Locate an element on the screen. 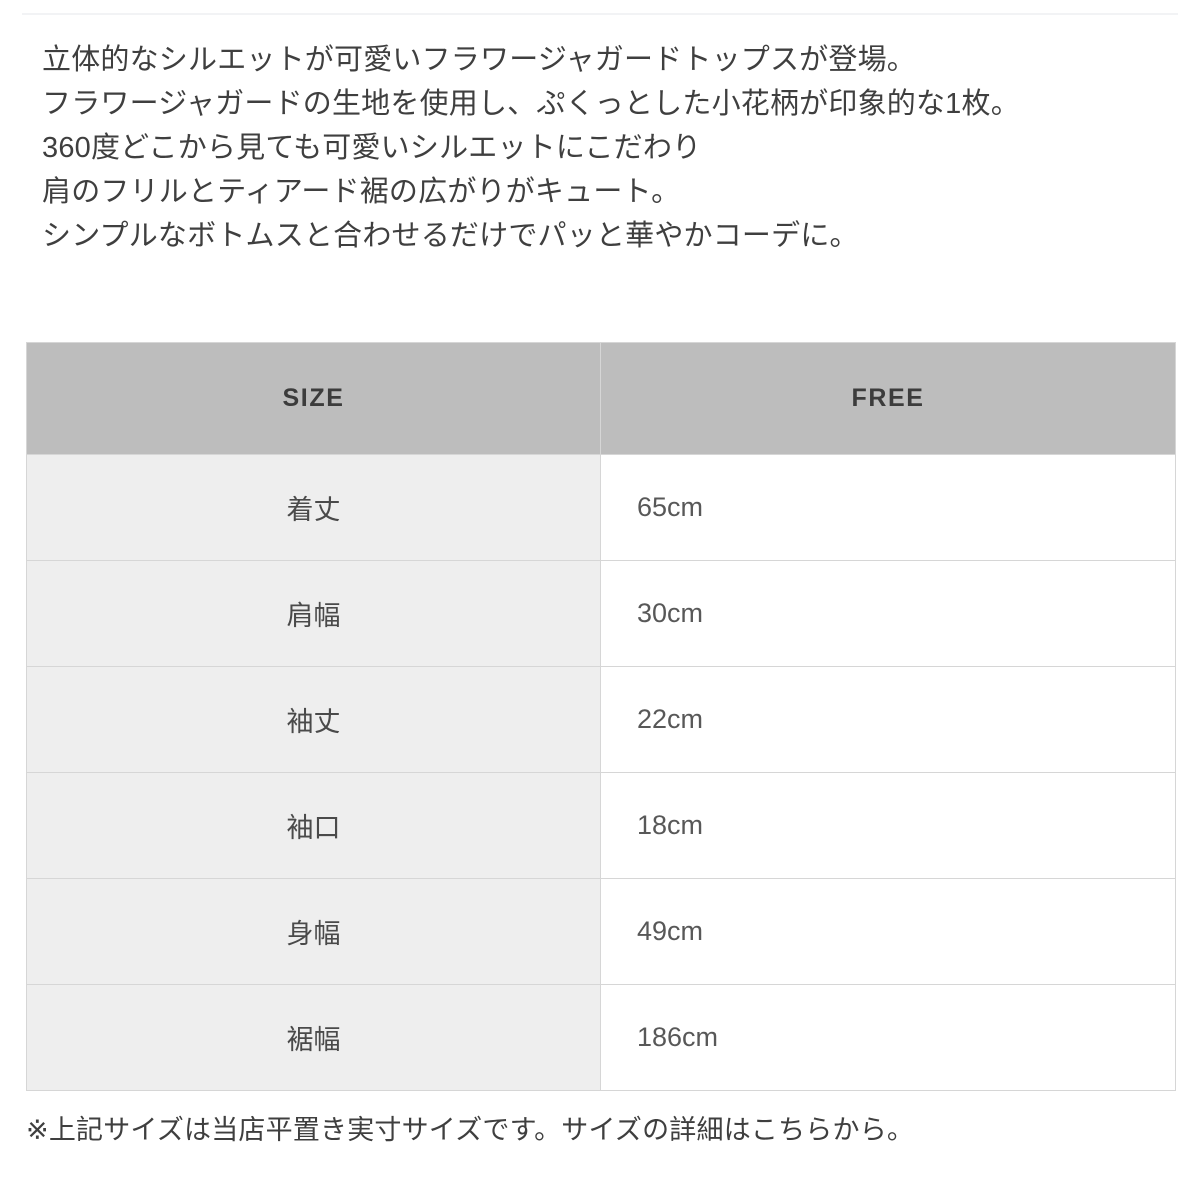 Image resolution: width=1200 pixels, height=1200 pixels. size-value: 65cm is located at coordinates (888, 507).